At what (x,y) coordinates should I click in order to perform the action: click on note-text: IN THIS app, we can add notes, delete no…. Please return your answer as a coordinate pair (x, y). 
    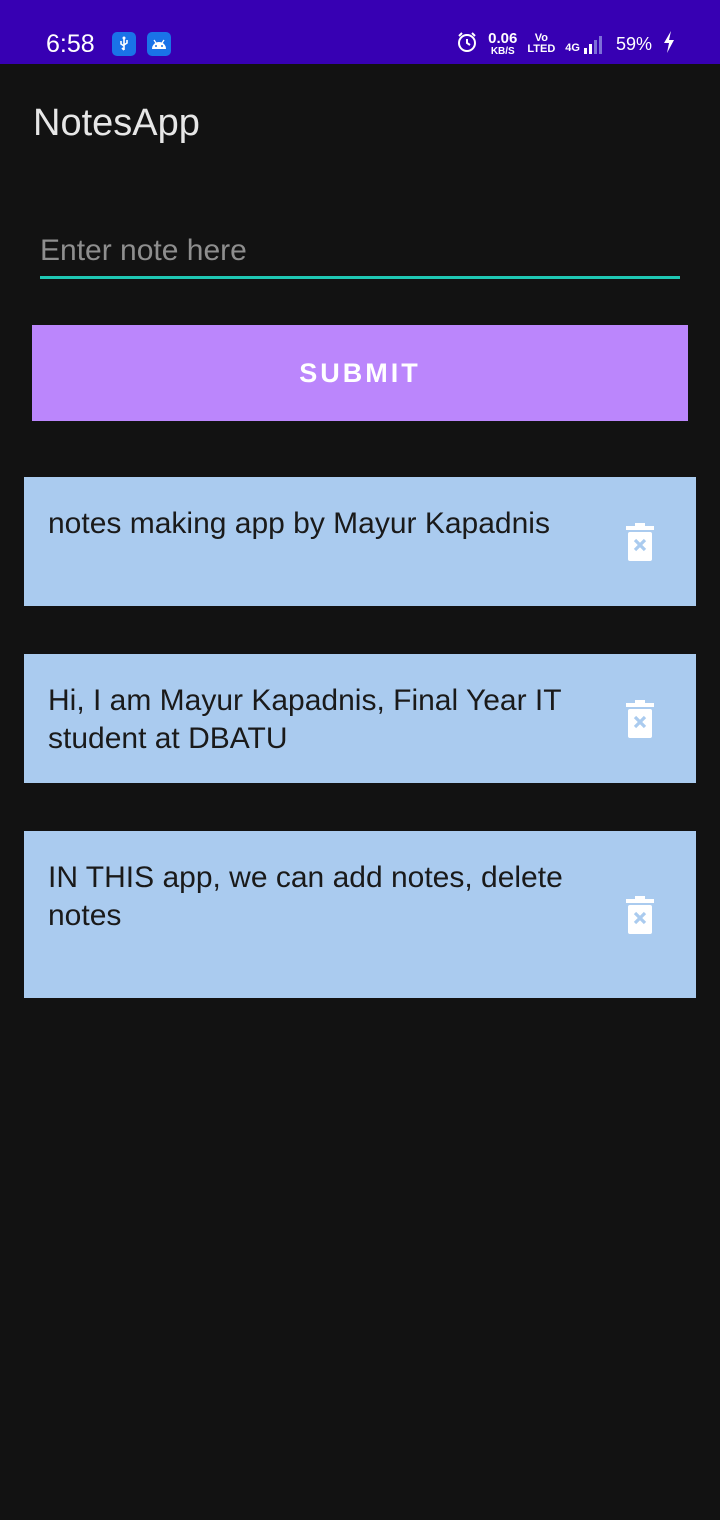
    Looking at the image, I should click on (305, 896).